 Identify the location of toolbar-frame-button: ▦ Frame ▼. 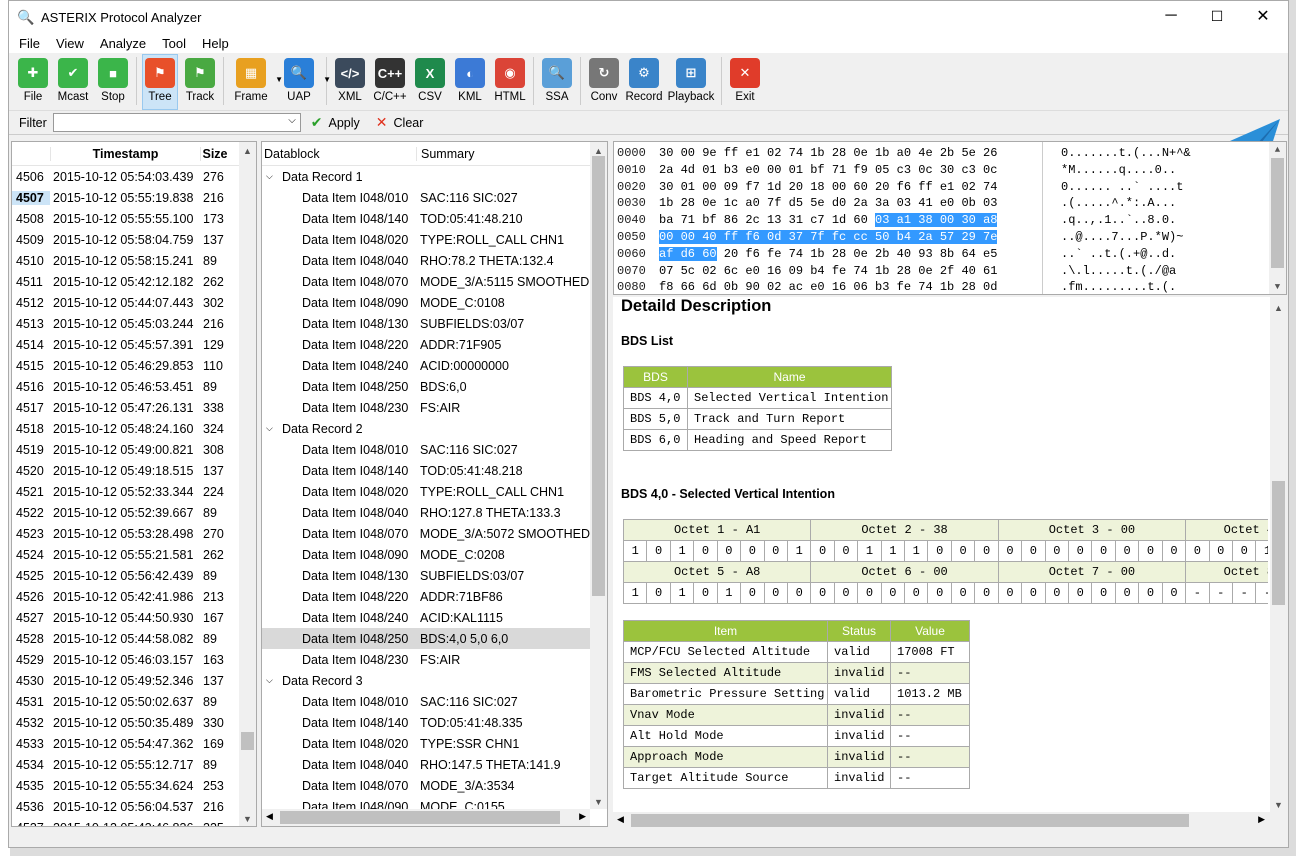
(256, 79).